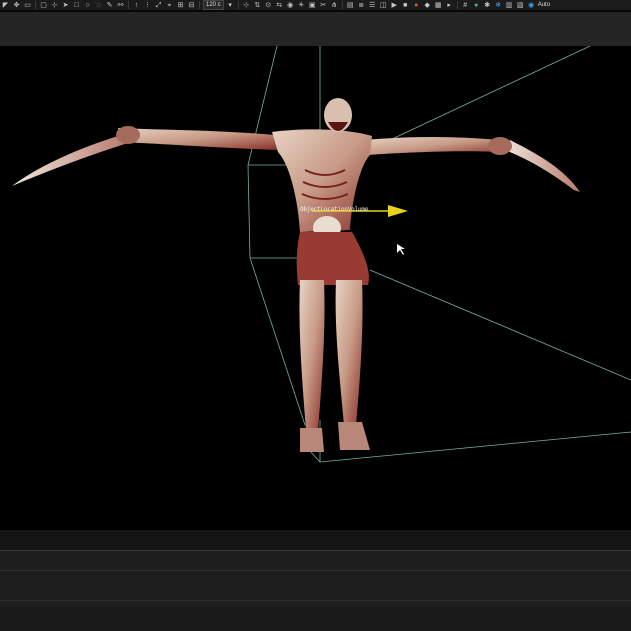 This screenshot has width=631, height=631. Describe the element at coordinates (498, 5) in the screenshot. I see `plugin-icon: ❄` at that location.